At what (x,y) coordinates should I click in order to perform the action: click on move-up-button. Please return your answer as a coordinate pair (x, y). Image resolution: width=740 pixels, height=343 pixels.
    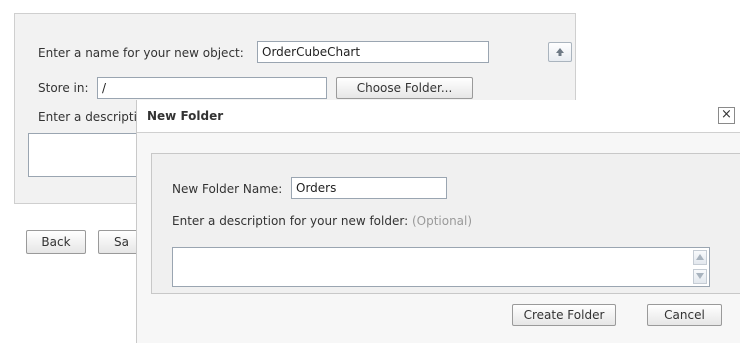
    Looking at the image, I should click on (560, 52).